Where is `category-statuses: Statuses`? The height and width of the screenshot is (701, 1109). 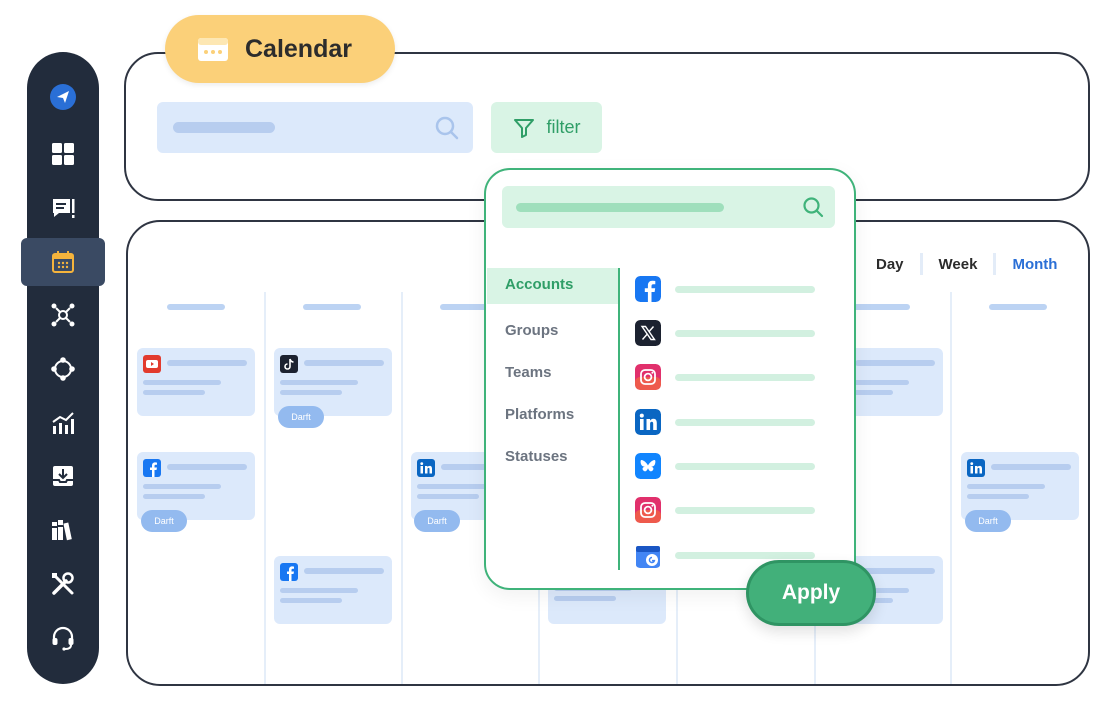
category-statuses: Statuses is located at coordinates (536, 456).